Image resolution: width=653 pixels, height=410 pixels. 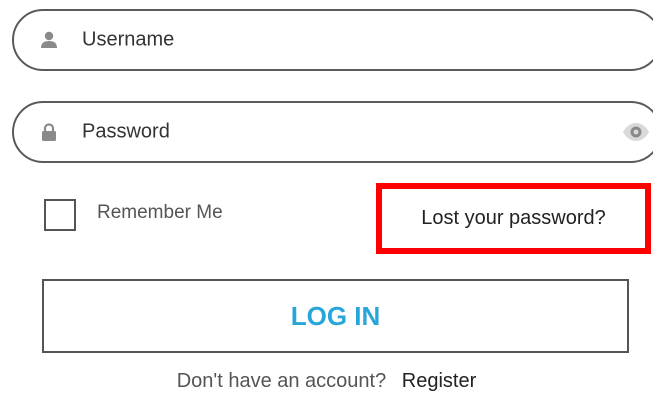 I want to click on remember-me-label: Remember Me, so click(x=160, y=213).